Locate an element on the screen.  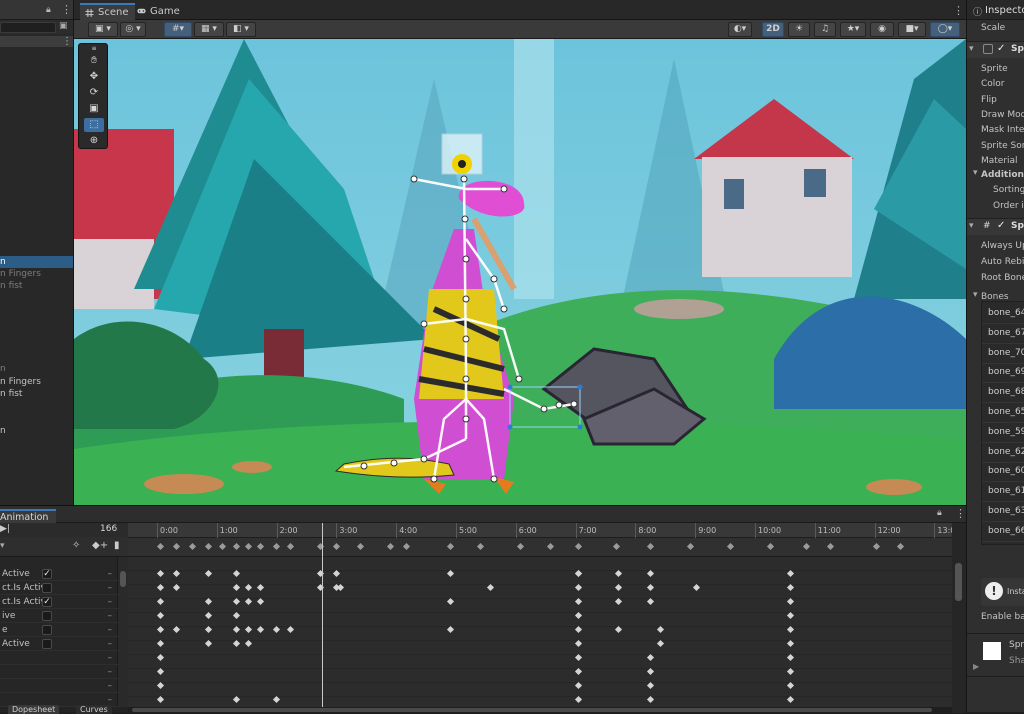
toggle-2d-button: 2D is located at coordinates (773, 29).